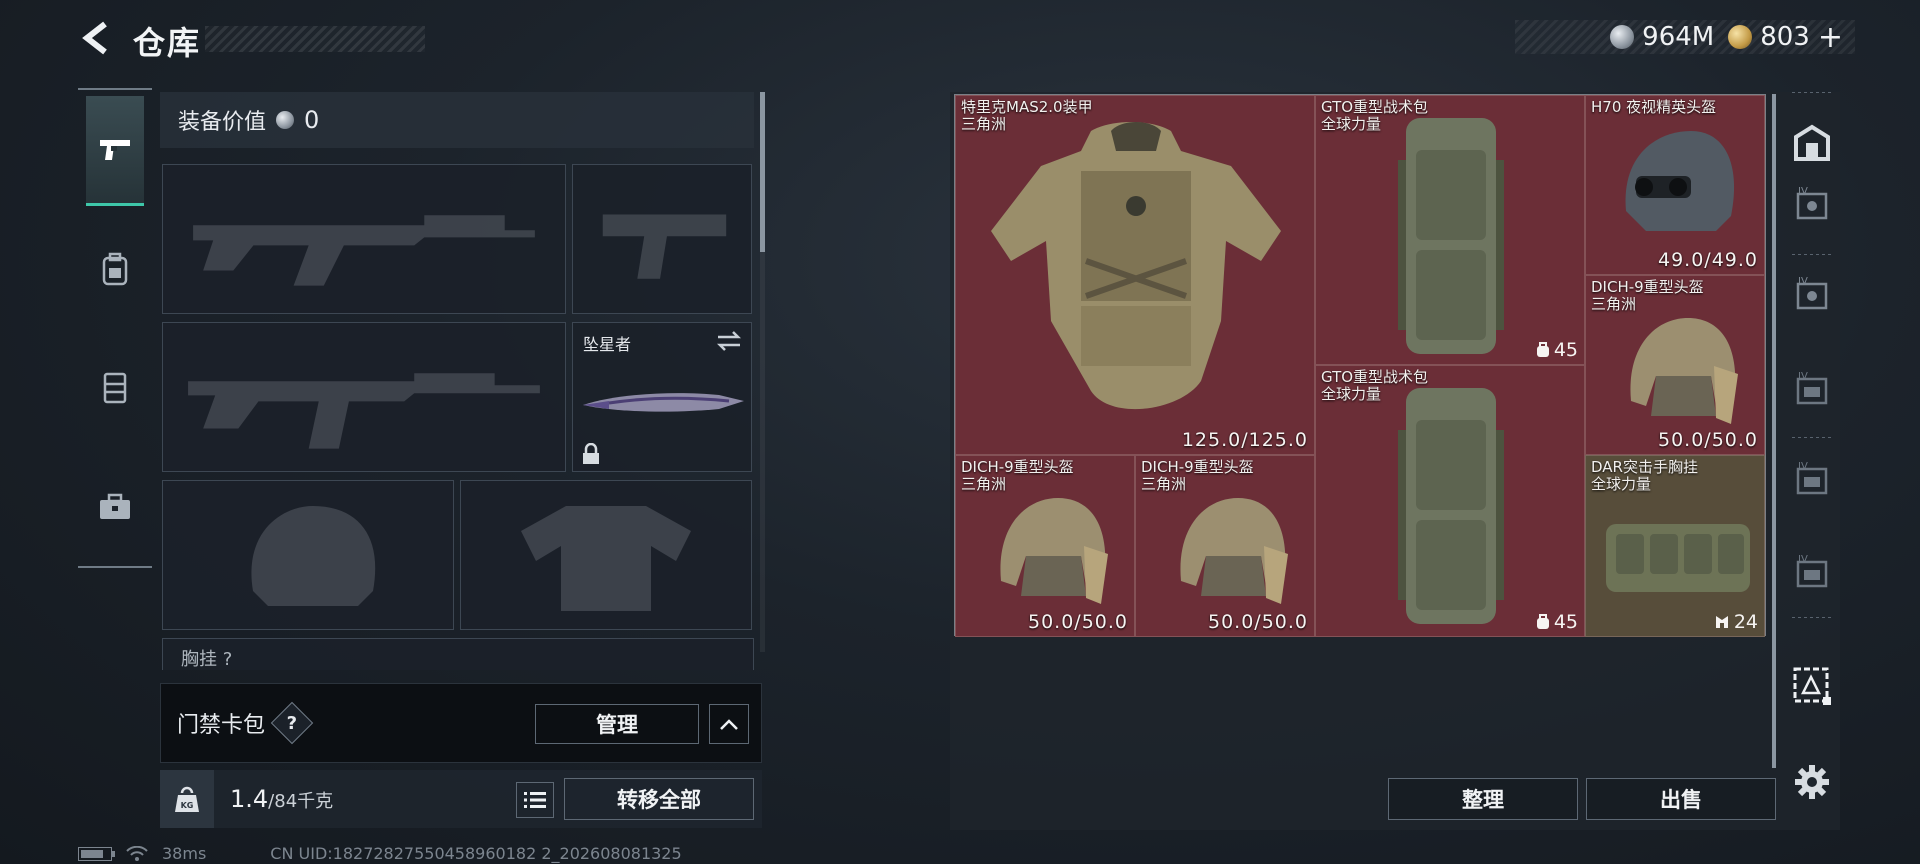  Describe the element at coordinates (1622, 37) in the screenshot. I see `silver-coin-icon` at that location.